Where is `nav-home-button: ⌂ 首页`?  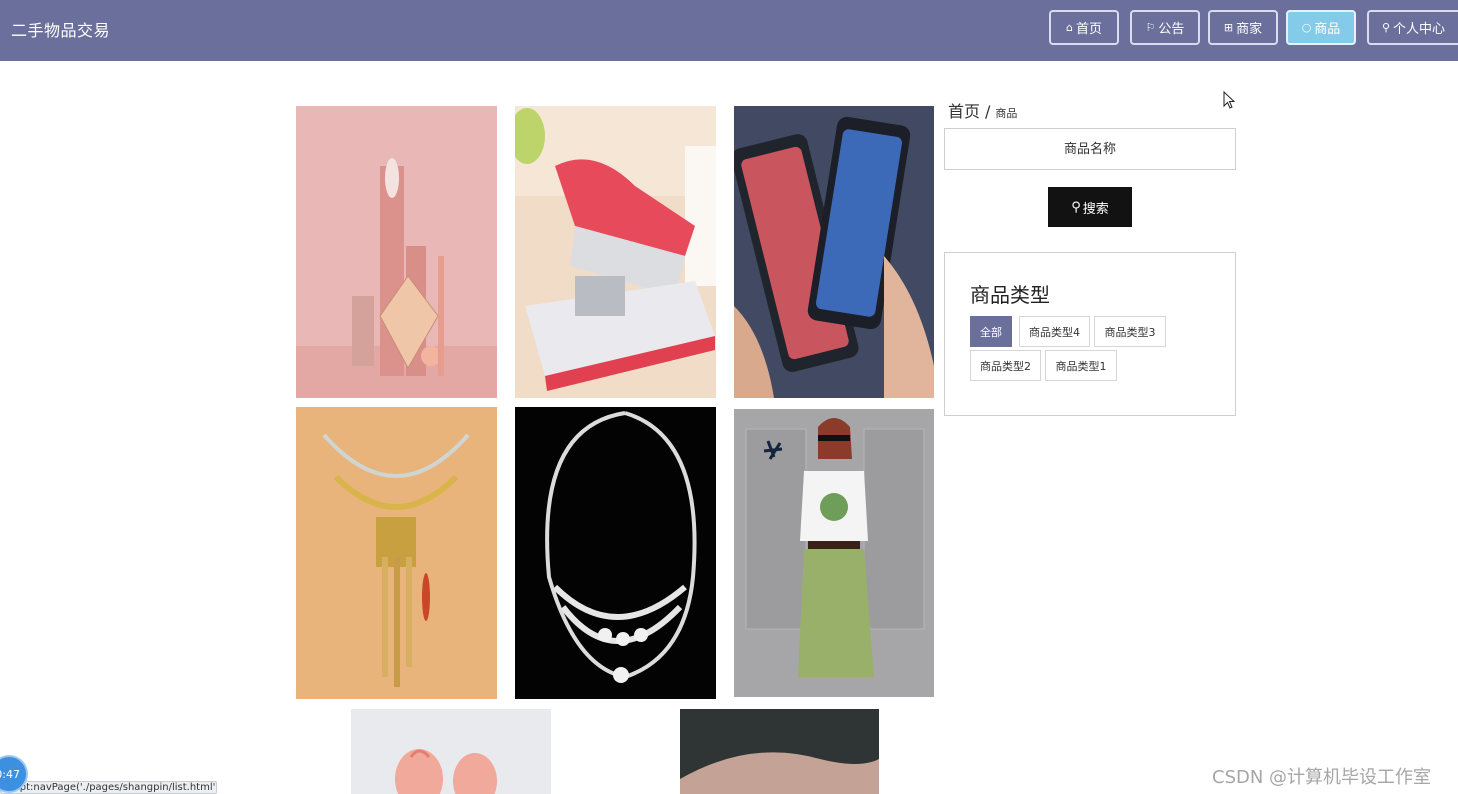 nav-home-button: ⌂ 首页 is located at coordinates (1084, 27).